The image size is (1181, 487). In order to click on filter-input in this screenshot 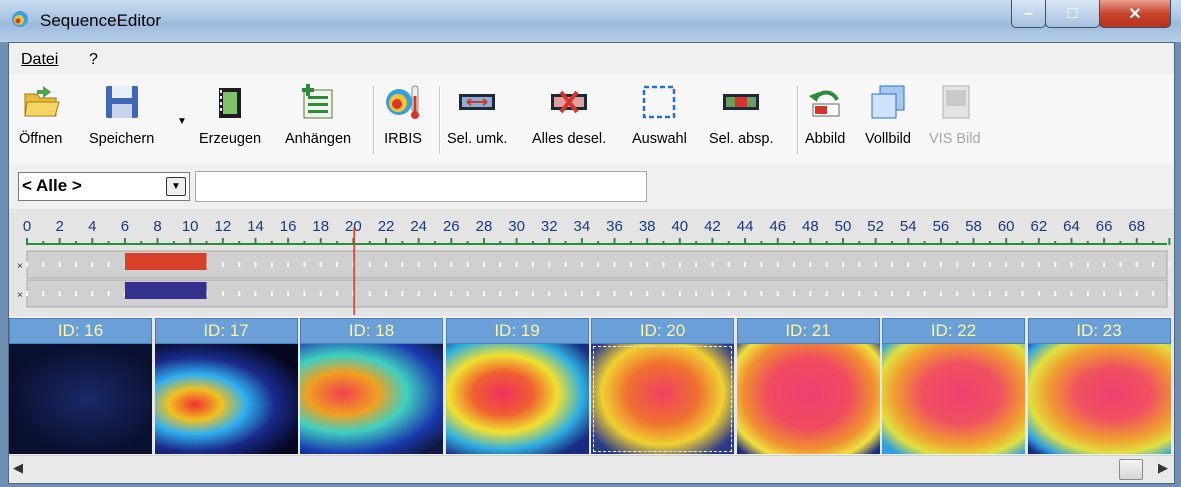, I will do `click(421, 186)`.